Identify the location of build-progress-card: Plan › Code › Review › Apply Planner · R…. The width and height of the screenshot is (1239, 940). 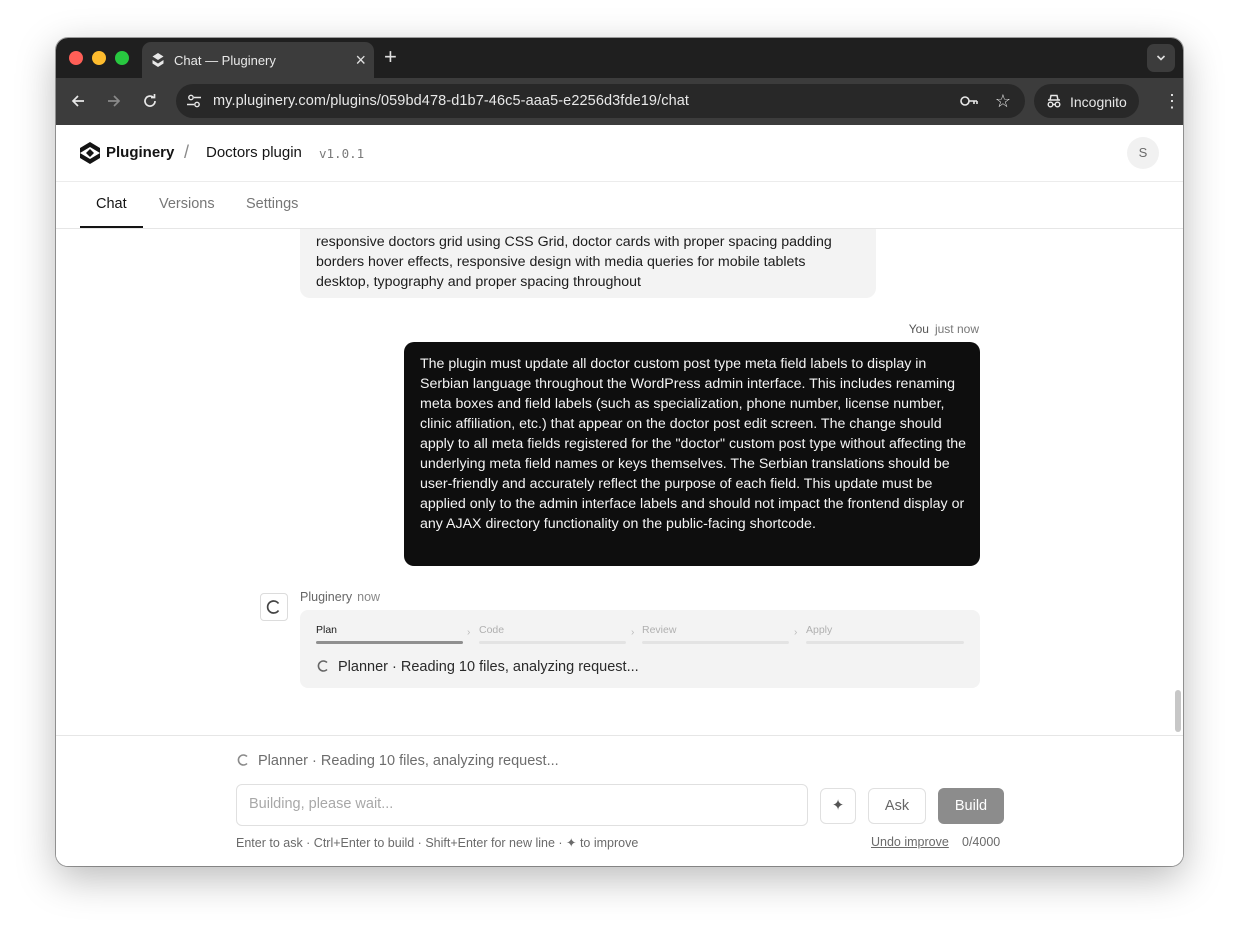
(640, 649).